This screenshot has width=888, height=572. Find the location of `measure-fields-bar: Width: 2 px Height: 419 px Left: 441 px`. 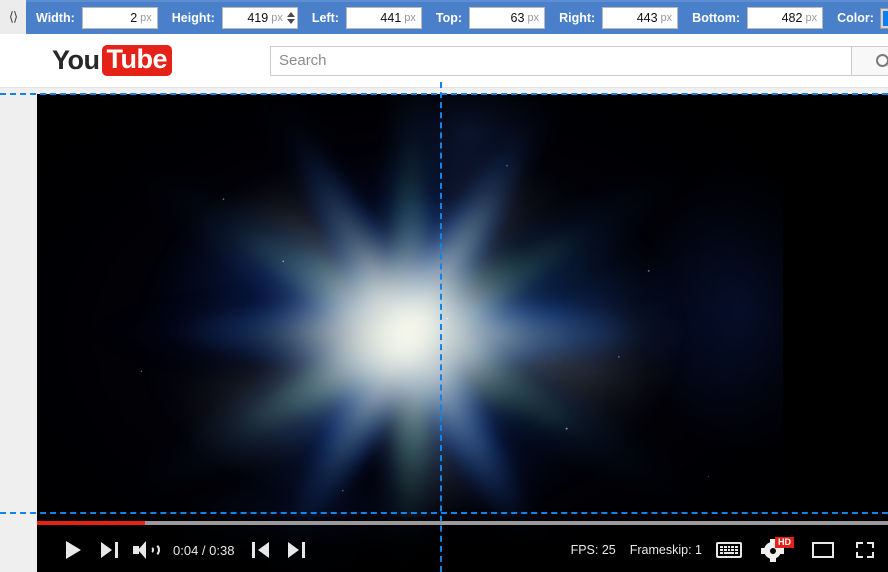

measure-fields-bar: Width: 2 px Height: 419 px Left: 441 px is located at coordinates (457, 17).